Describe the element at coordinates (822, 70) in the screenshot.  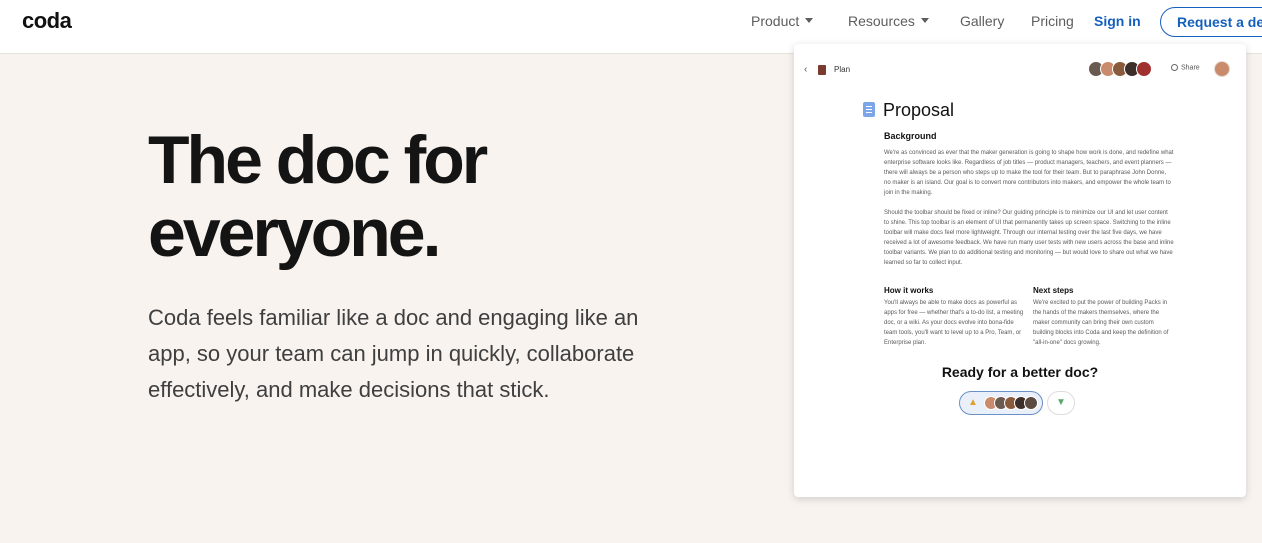
I see `doc-page-icon` at that location.